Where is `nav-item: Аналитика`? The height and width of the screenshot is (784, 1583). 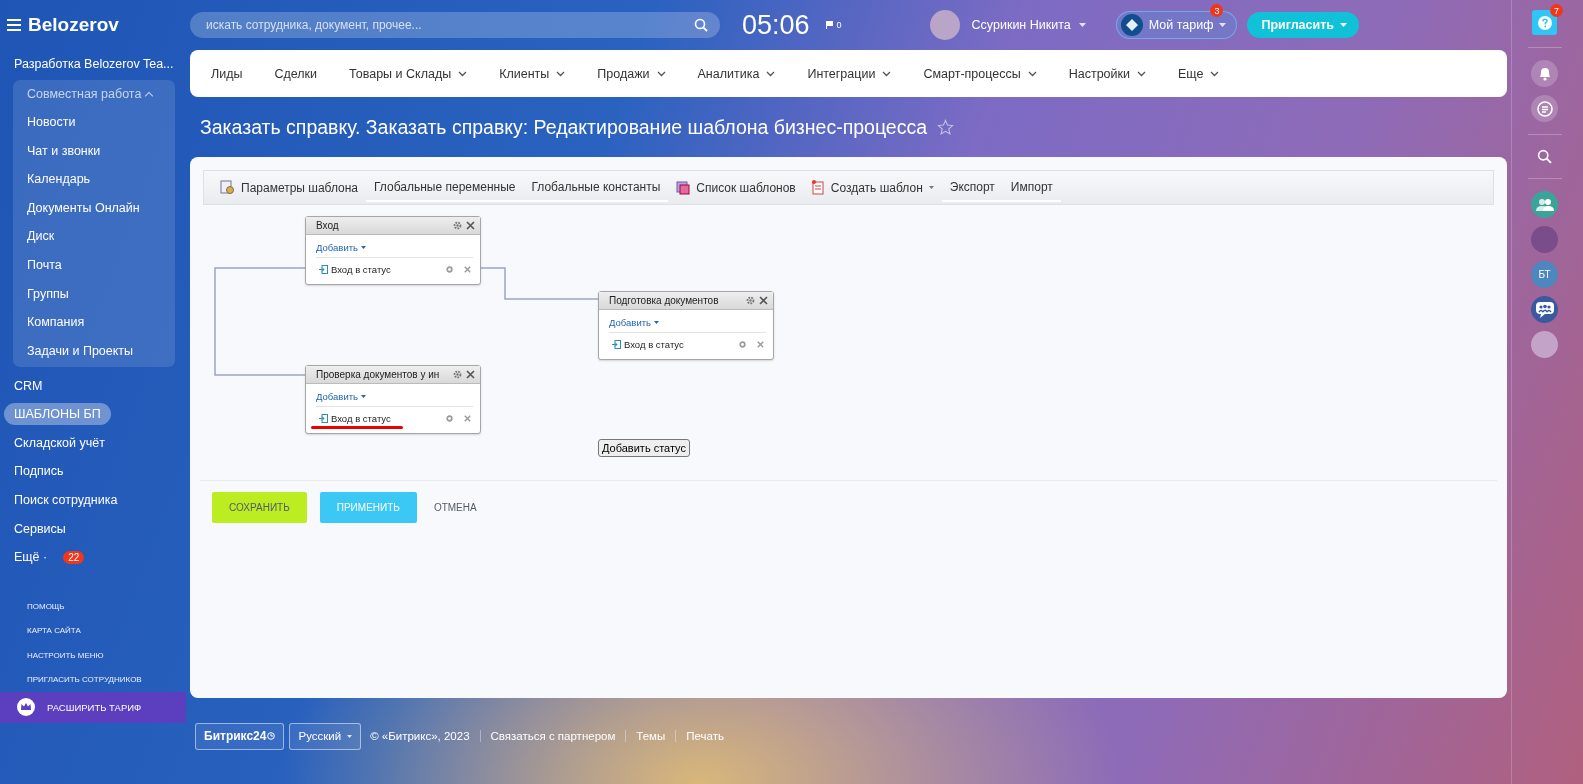
nav-item: Аналитика is located at coordinates (736, 73).